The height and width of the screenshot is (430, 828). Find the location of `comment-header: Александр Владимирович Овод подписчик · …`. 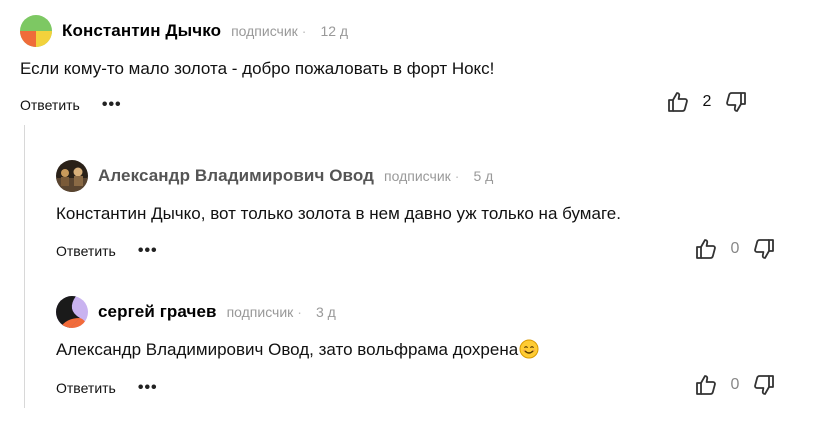

comment-header: Александр Владимирович Овод подписчик · … is located at coordinates (274, 176).